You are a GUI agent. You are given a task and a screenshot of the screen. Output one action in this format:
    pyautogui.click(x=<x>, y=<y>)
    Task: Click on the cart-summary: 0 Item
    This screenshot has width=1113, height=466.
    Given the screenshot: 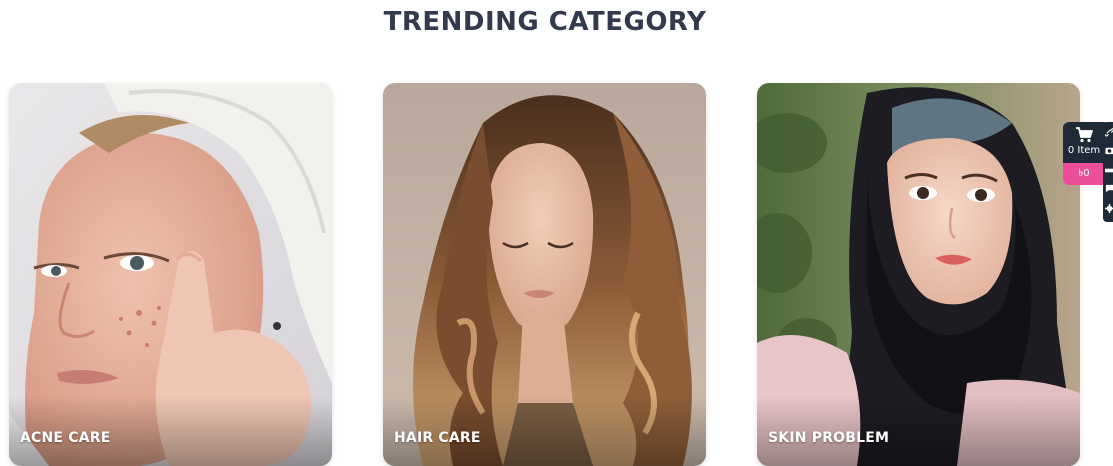 What is the action you would take?
    pyautogui.click(x=1084, y=142)
    